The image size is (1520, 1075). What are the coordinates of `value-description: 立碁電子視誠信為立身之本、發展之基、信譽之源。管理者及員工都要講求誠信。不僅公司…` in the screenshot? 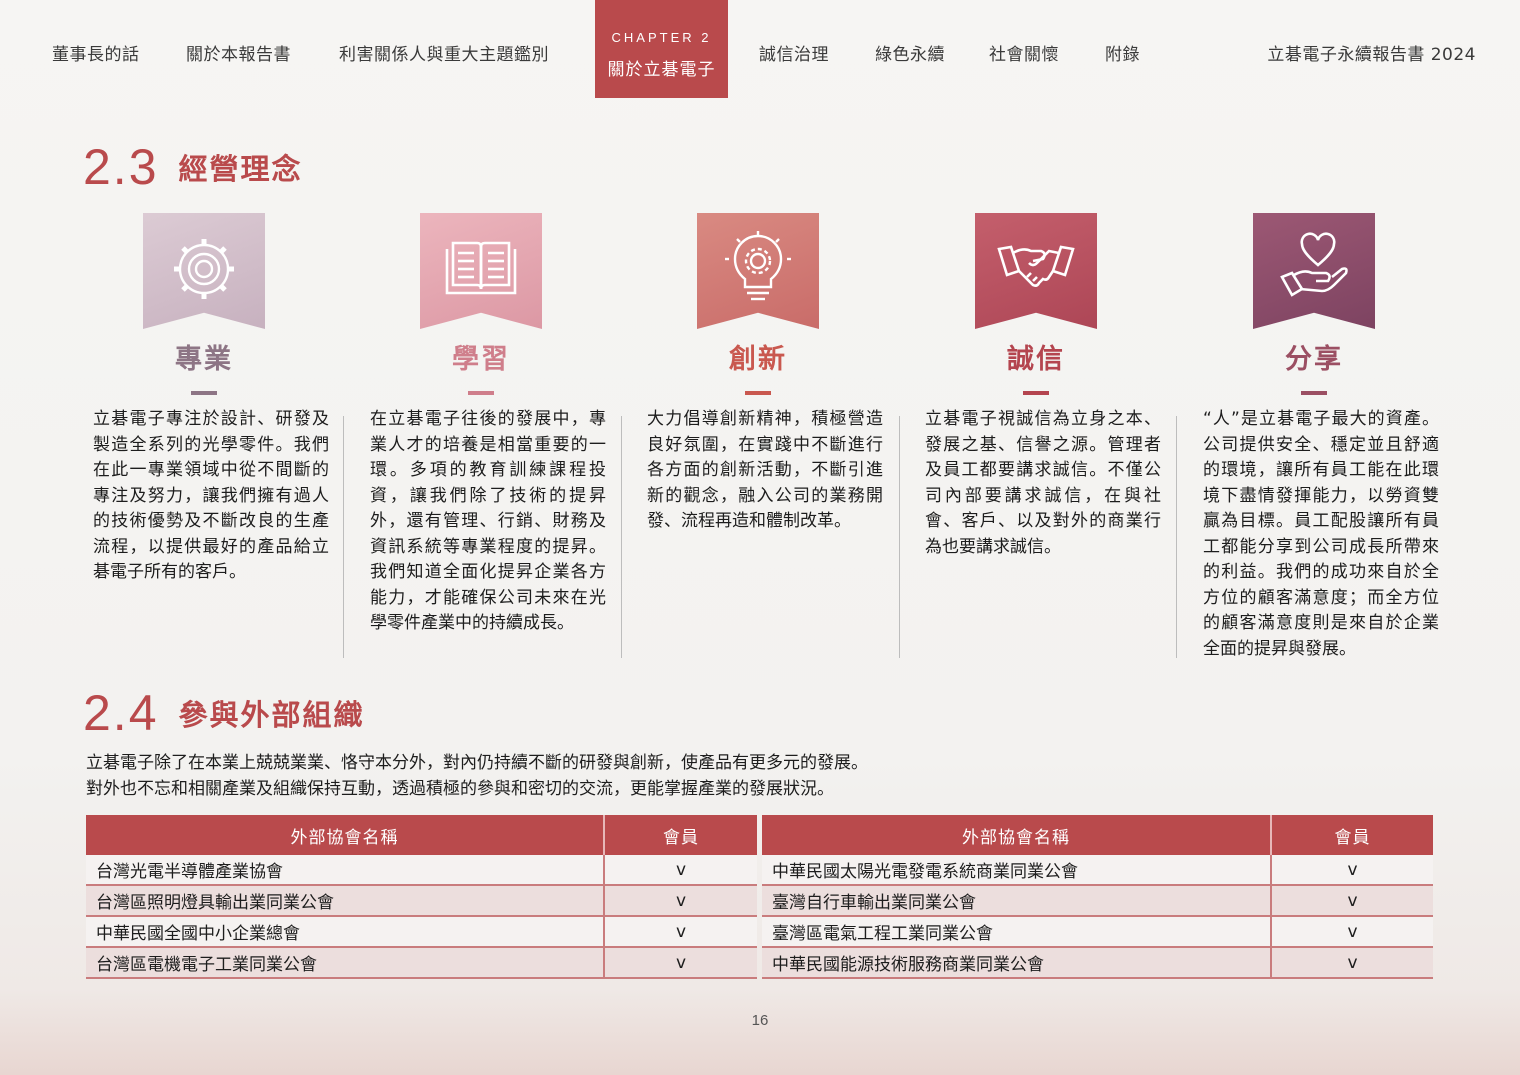 It's located at (1043, 483).